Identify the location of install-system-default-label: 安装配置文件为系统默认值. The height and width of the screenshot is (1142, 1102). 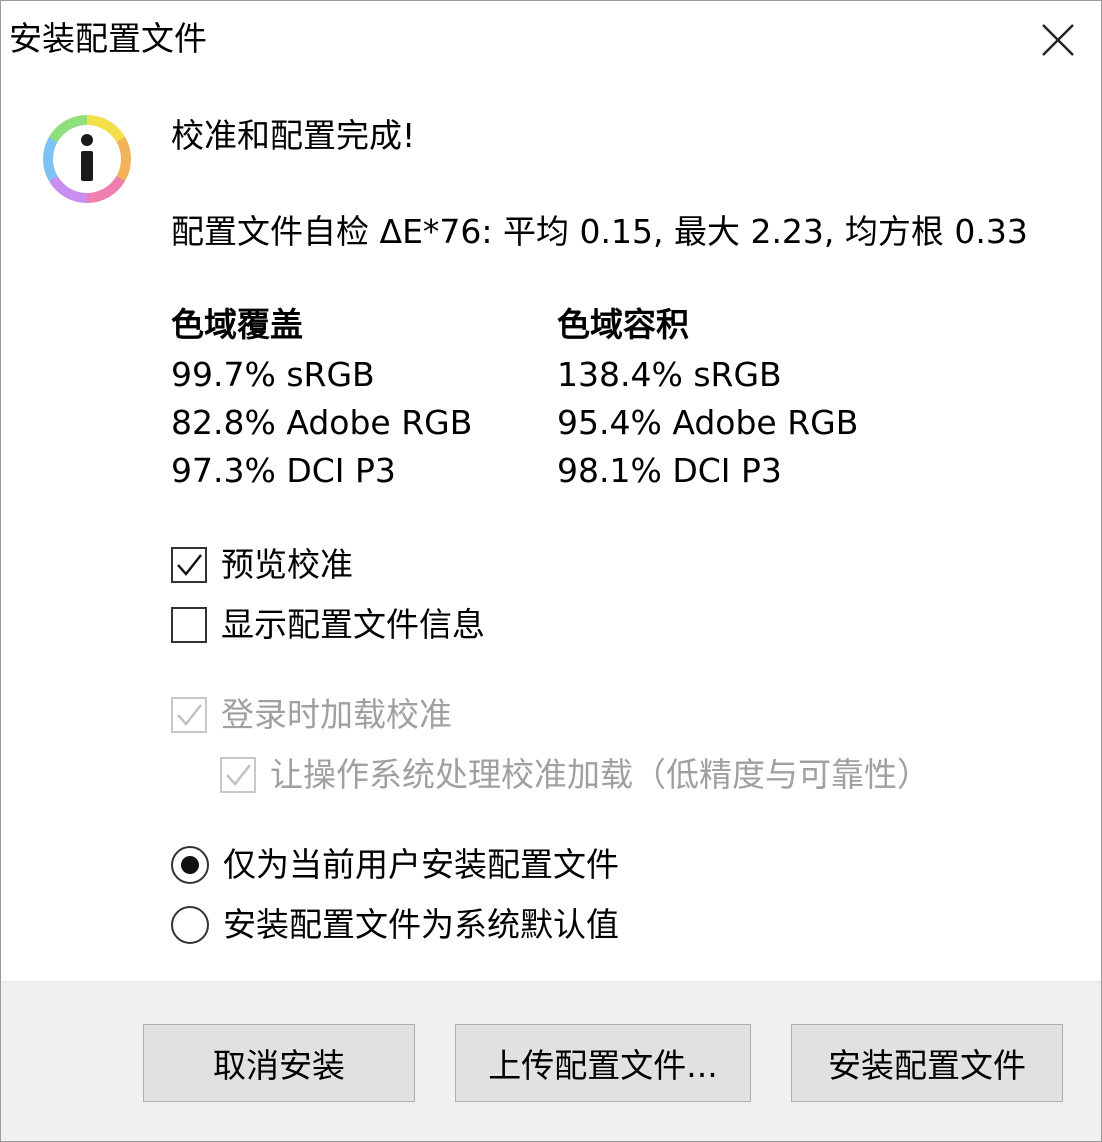
(421, 924).